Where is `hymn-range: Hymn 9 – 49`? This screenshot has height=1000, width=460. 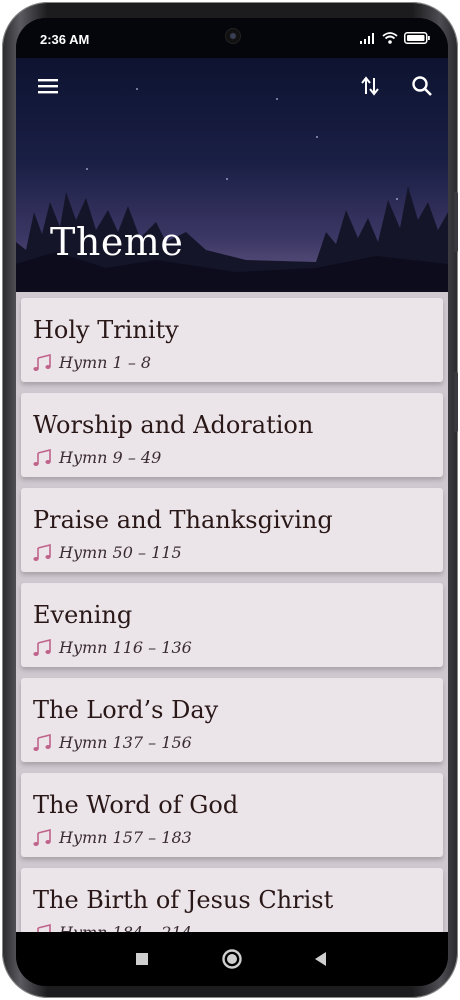 hymn-range: Hymn 9 – 49 is located at coordinates (110, 457).